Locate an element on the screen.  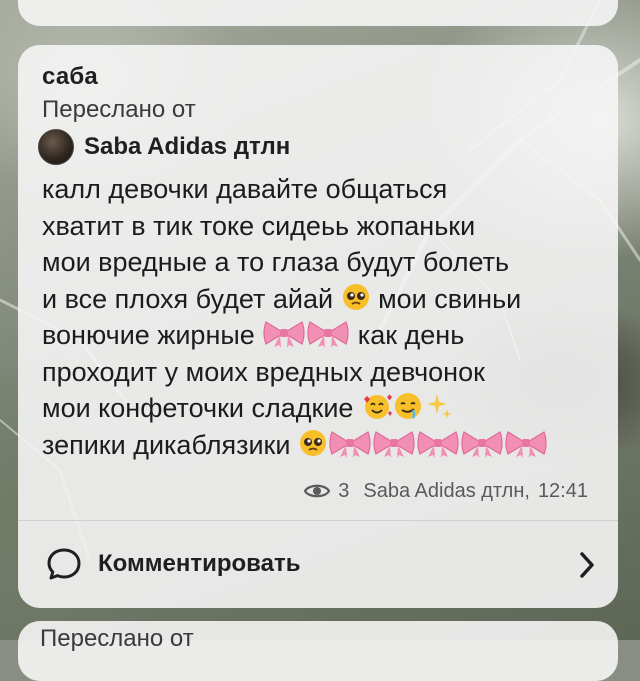
post-meta: 3 Saba Adidas дтлн, 12:41 is located at coordinates (446, 491).